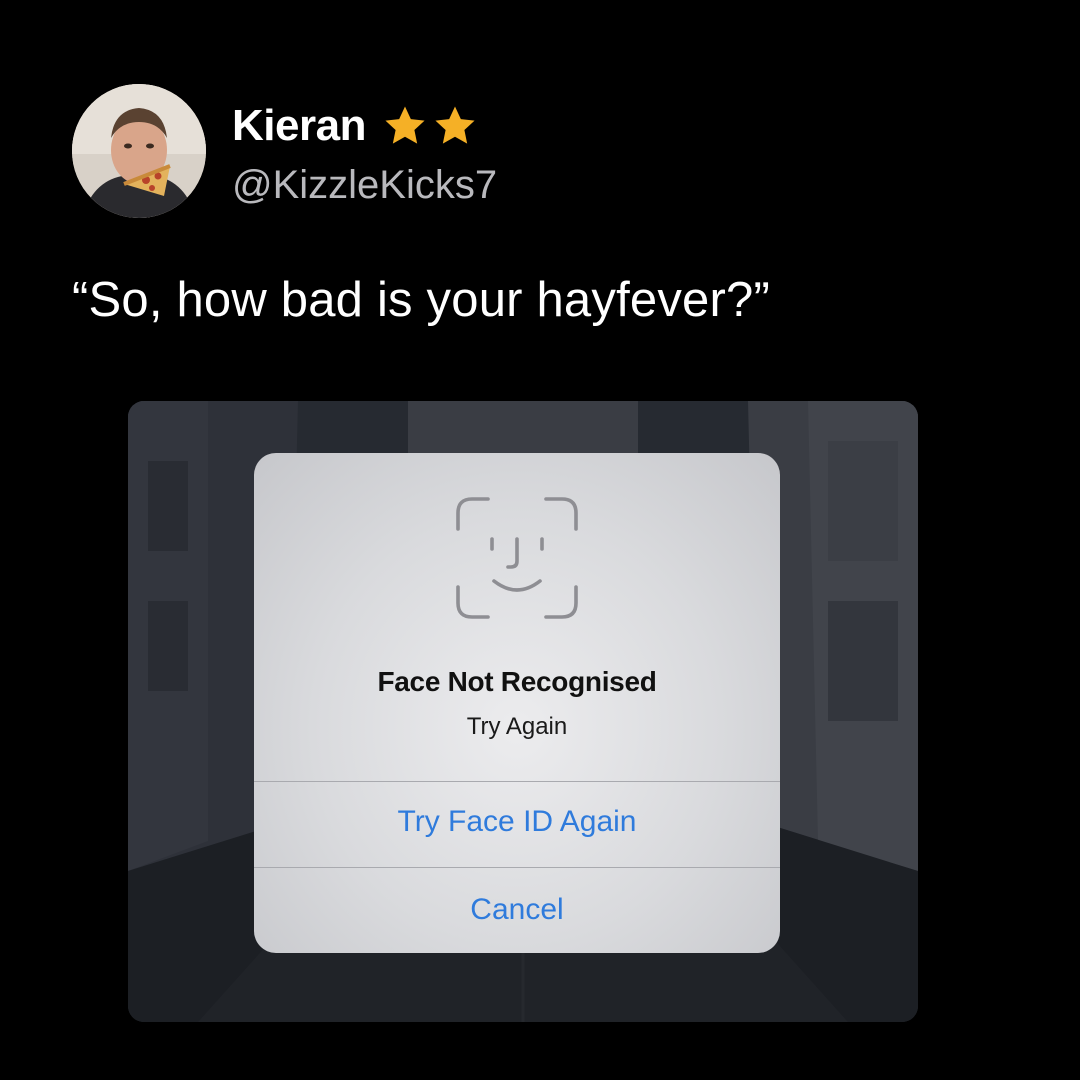 The width and height of the screenshot is (1080, 1080). I want to click on avatar-photo, so click(139, 151).